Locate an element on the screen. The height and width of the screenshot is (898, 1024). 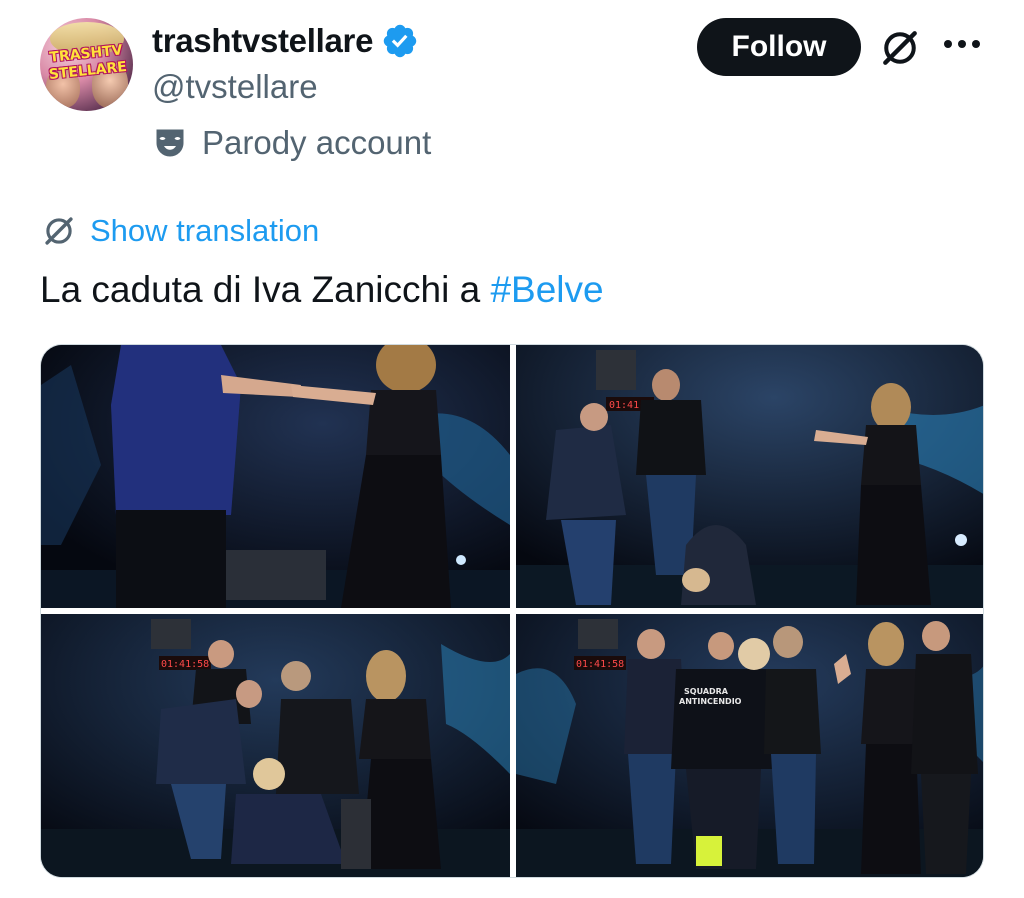
photo-4-scene: 01:41:58 SQUADRA ANTINCENDIO is located at coordinates (749, 745).